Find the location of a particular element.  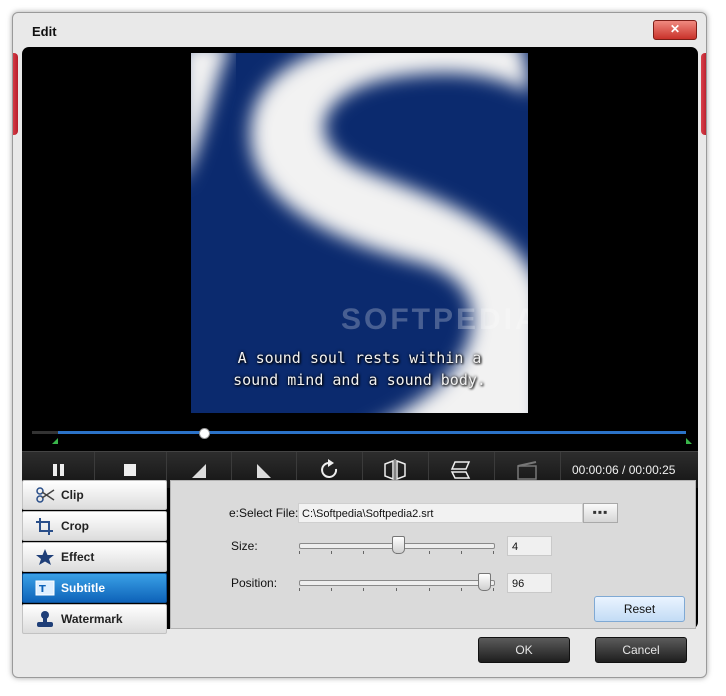

timeline-unplayed is located at coordinates (45, 432).